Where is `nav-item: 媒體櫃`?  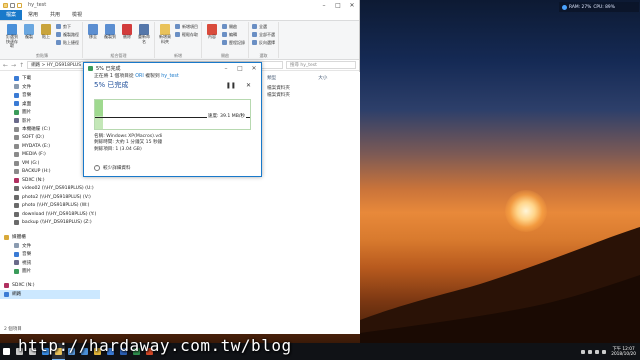
nav-item: 媒體櫃 is located at coordinates (50, 237).